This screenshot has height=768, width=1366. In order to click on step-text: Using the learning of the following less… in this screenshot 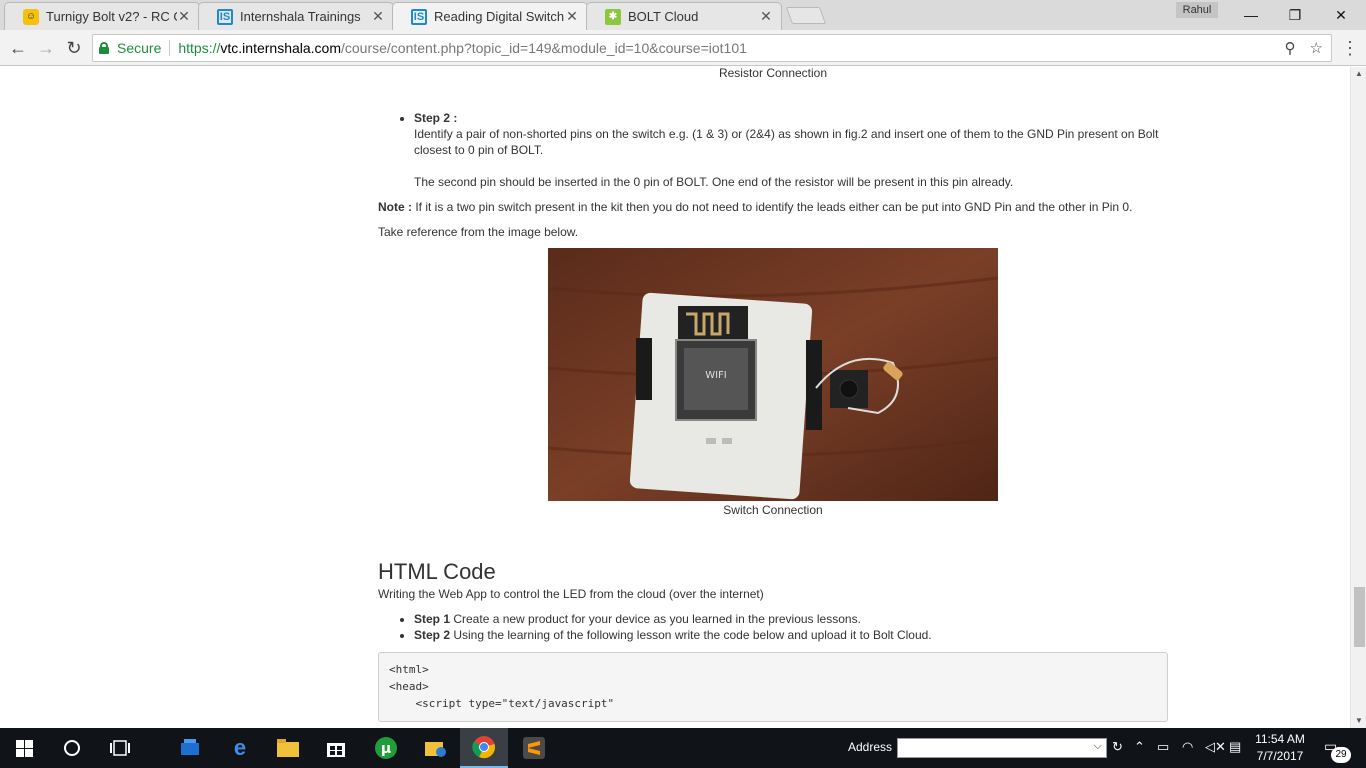, I will do `click(691, 635)`.